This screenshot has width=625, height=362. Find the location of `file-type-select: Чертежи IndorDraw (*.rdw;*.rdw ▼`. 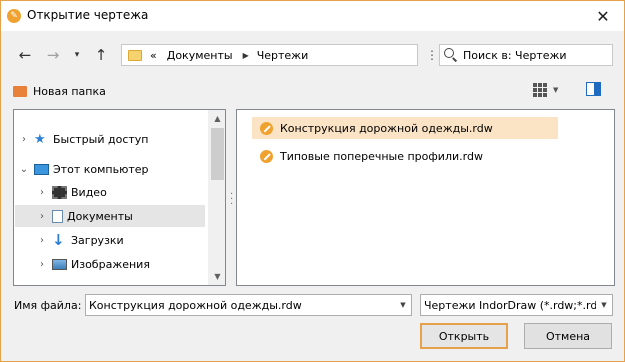

file-type-select: Чертежи IndorDraw (*.rdw;*.rdw ▼ is located at coordinates (516, 305).